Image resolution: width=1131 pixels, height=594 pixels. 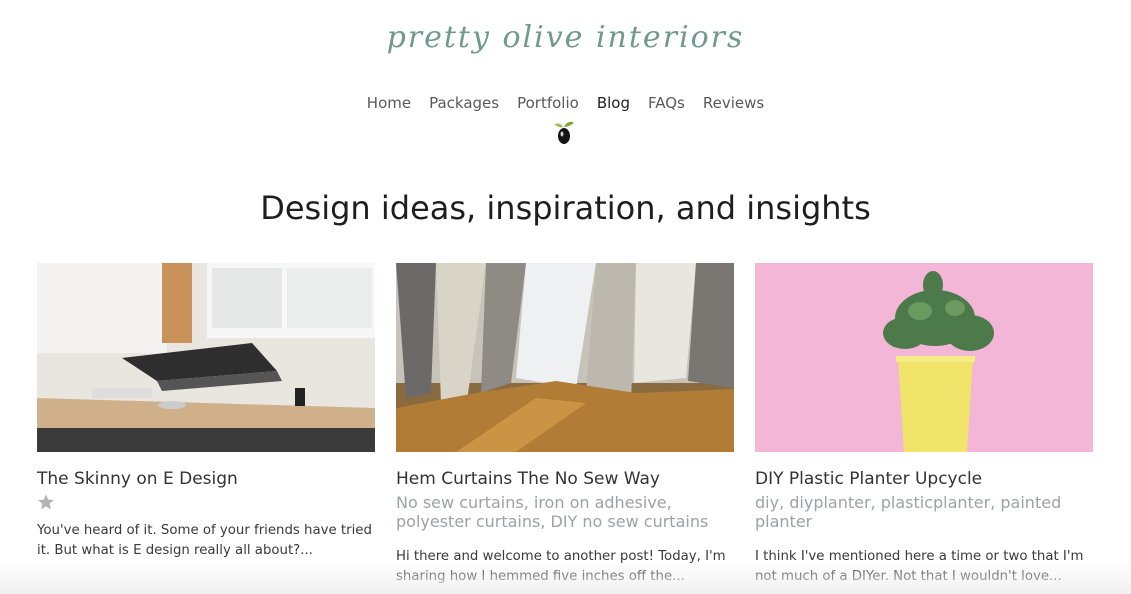 What do you see at coordinates (389, 103) in the screenshot?
I see `nav-home: Home` at bounding box center [389, 103].